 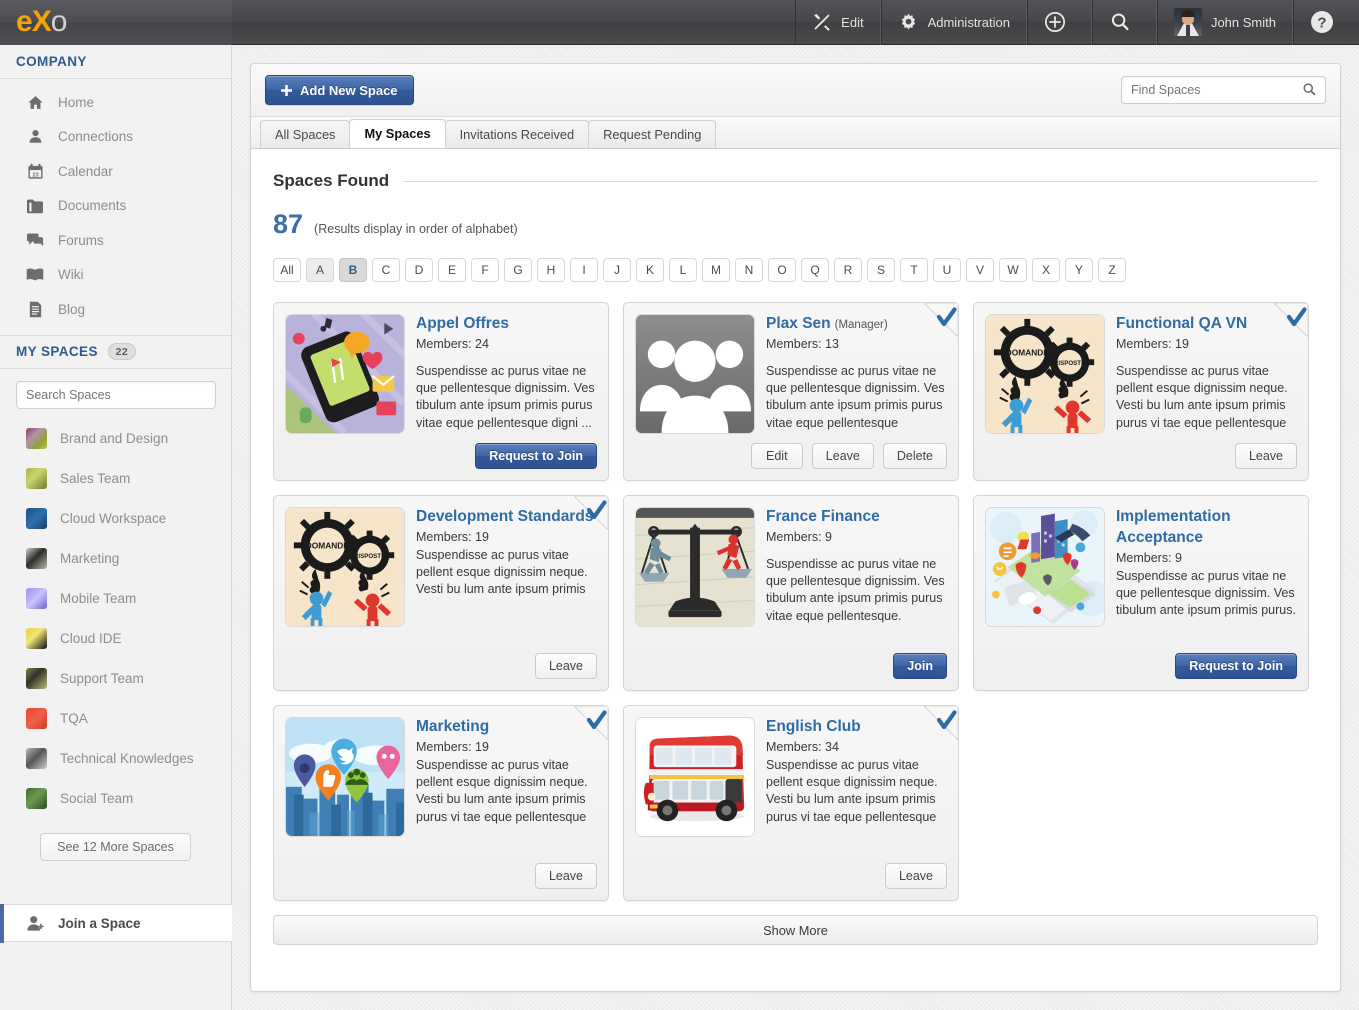 I want to click on help-button: ?, so click(x=1326, y=22).